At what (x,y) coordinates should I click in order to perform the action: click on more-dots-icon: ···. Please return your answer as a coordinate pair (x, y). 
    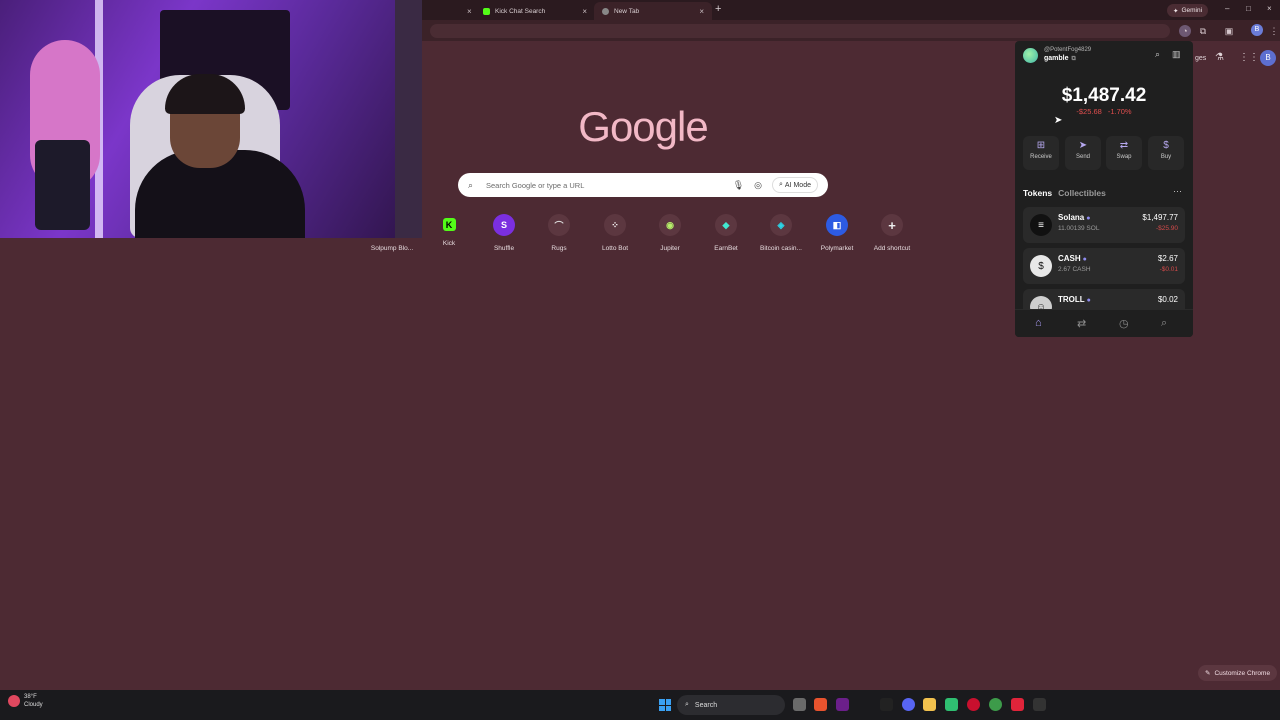
    Looking at the image, I should click on (1177, 191).